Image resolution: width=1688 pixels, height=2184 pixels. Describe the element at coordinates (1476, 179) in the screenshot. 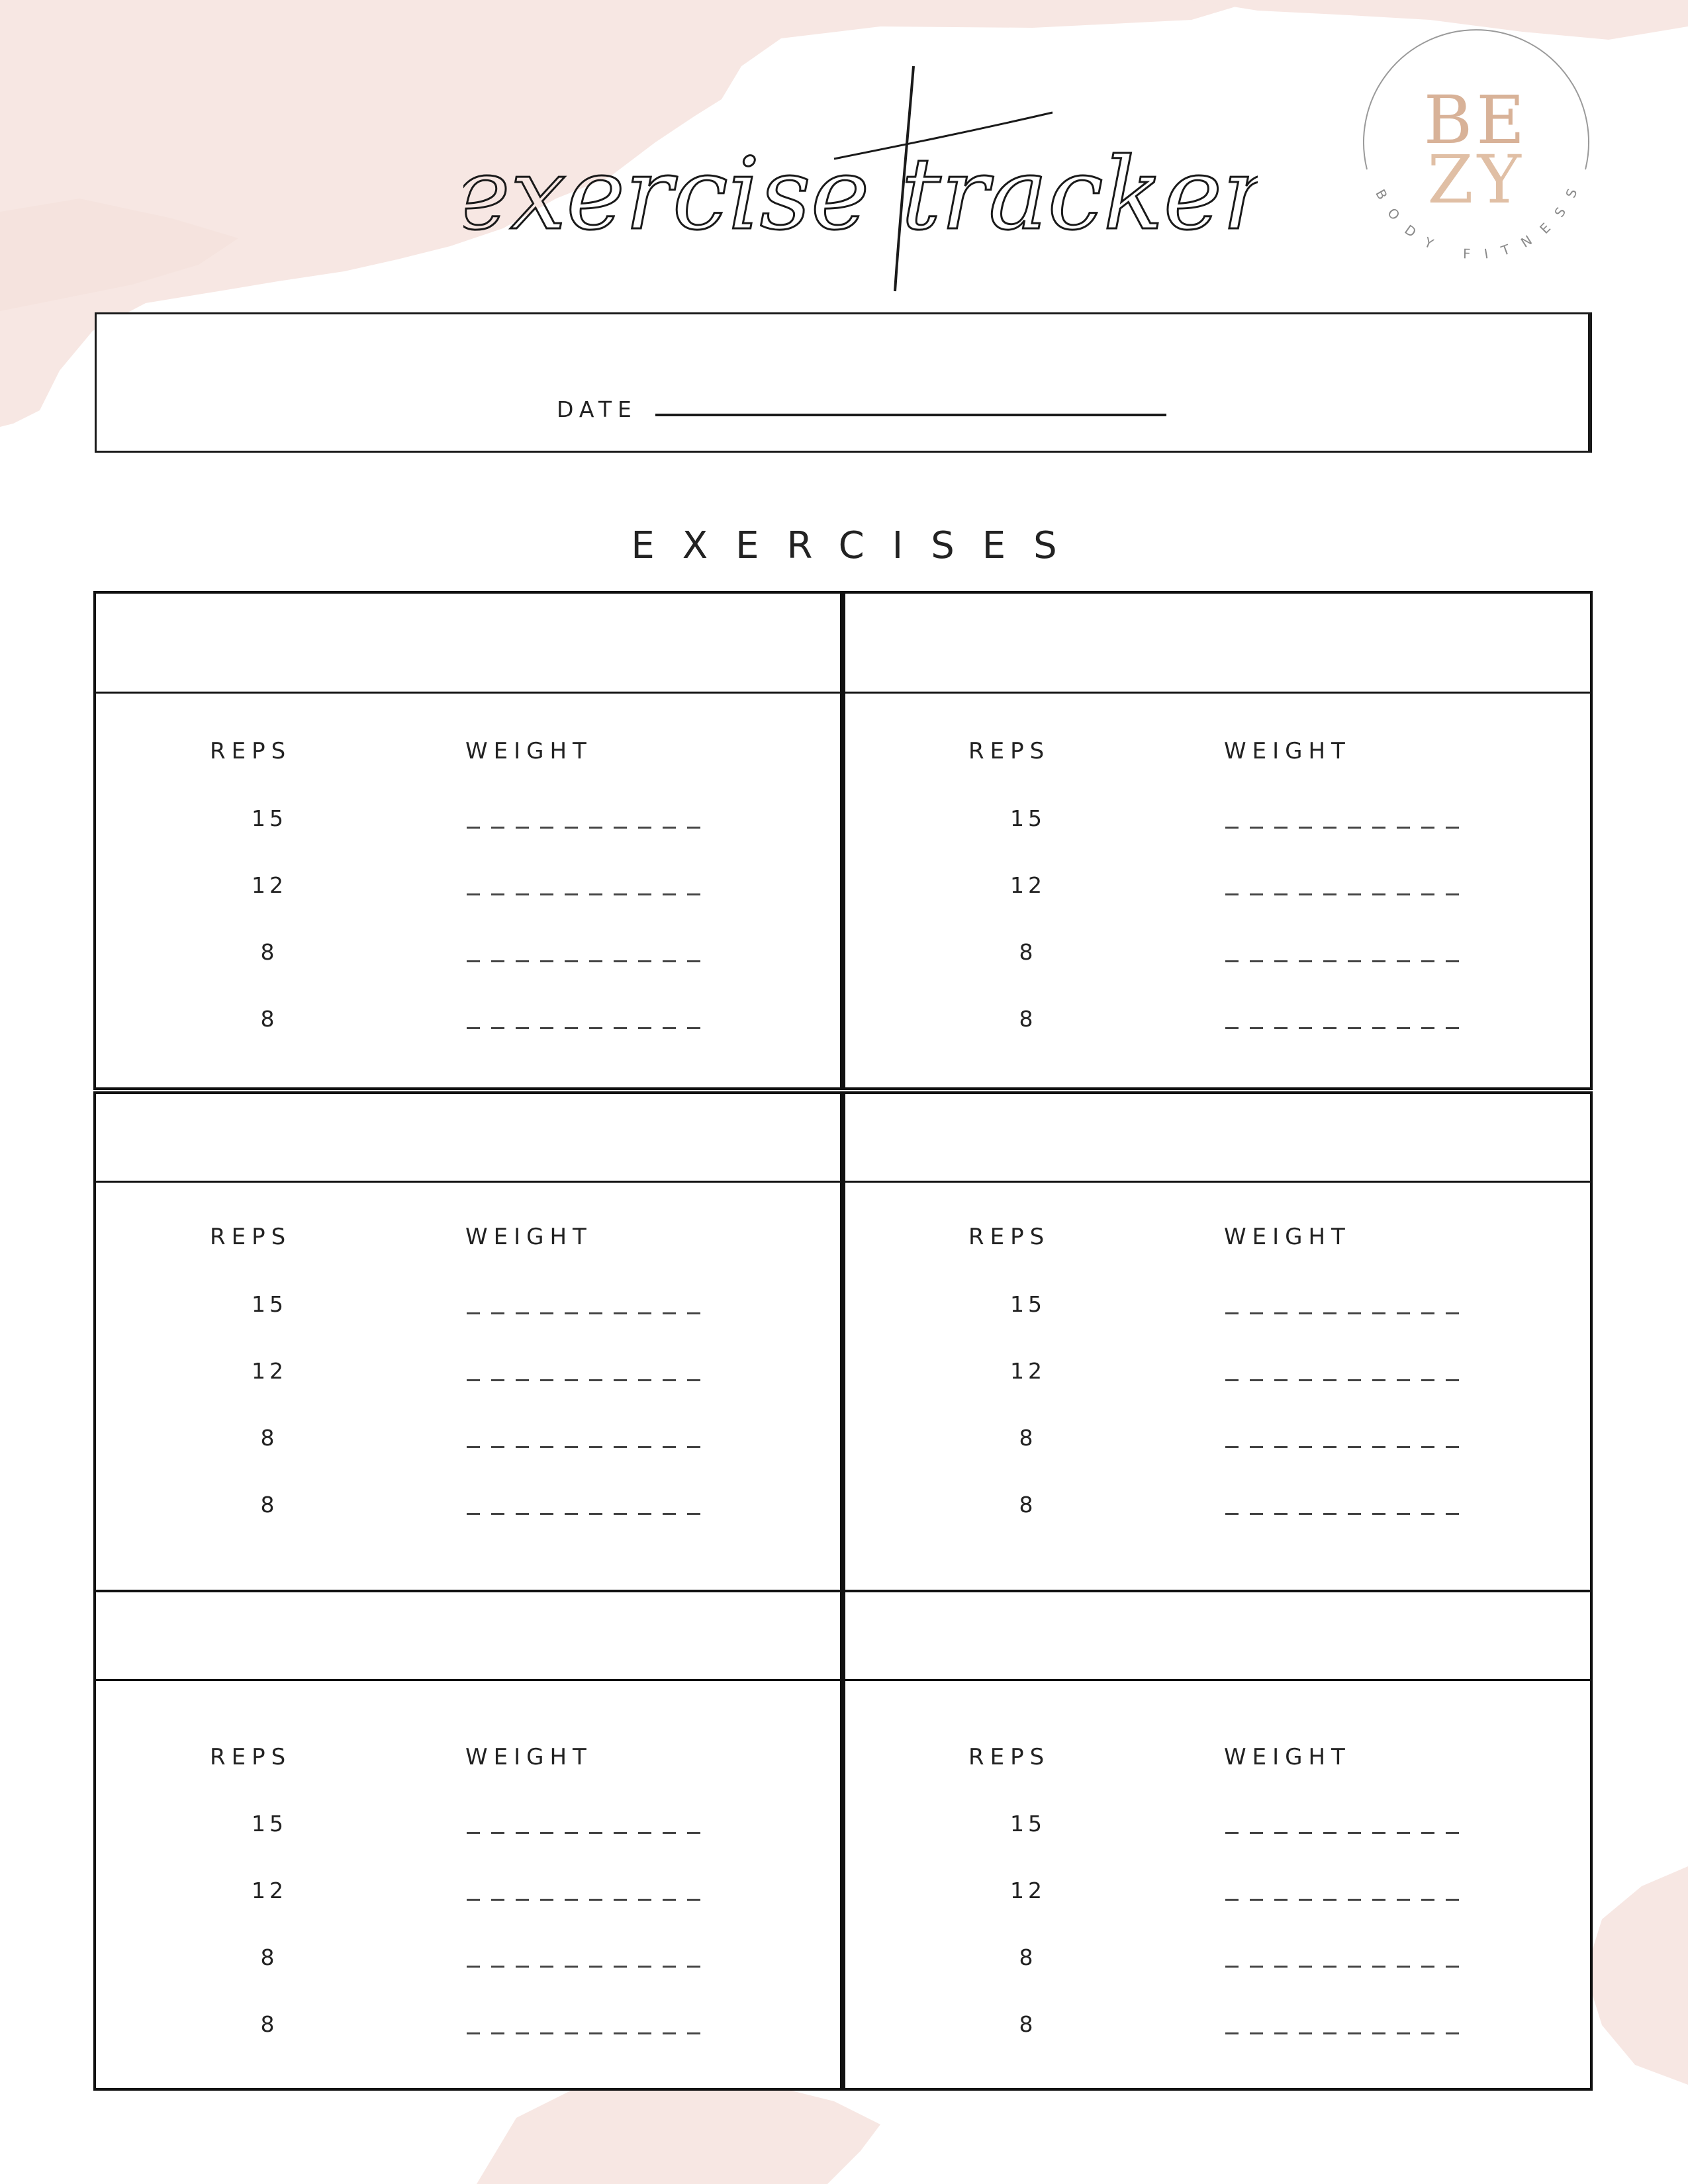

I see `logo-line-2: ZY` at that location.